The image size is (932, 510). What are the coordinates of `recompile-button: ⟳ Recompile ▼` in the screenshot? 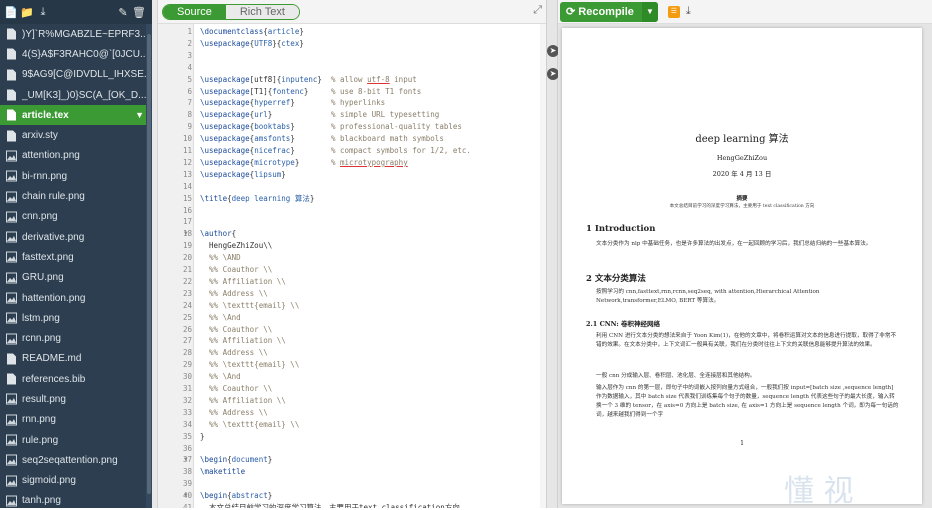 It's located at (609, 11).